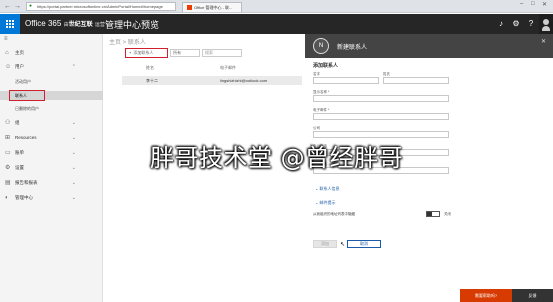 The height and width of the screenshot is (302, 553). Describe the element at coordinates (7, 6) in the screenshot. I see `back-button: ←` at that location.